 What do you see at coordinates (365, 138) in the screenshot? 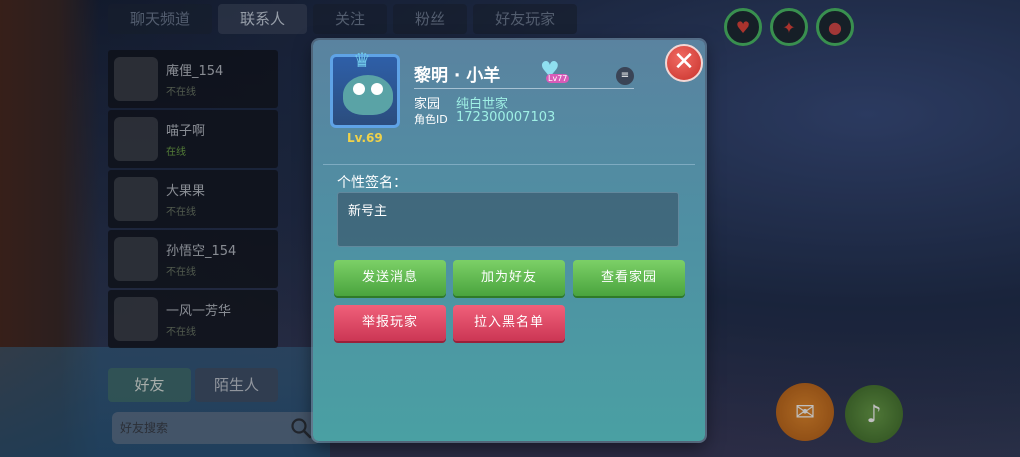
I see `player-level: Lv.69` at bounding box center [365, 138].